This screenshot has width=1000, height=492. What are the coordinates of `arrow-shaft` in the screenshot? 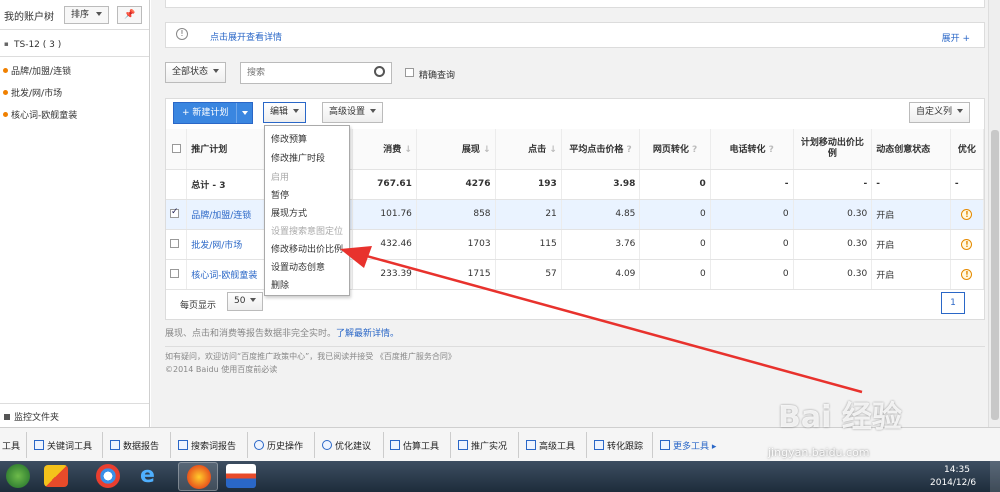 It's located at (607, 322).